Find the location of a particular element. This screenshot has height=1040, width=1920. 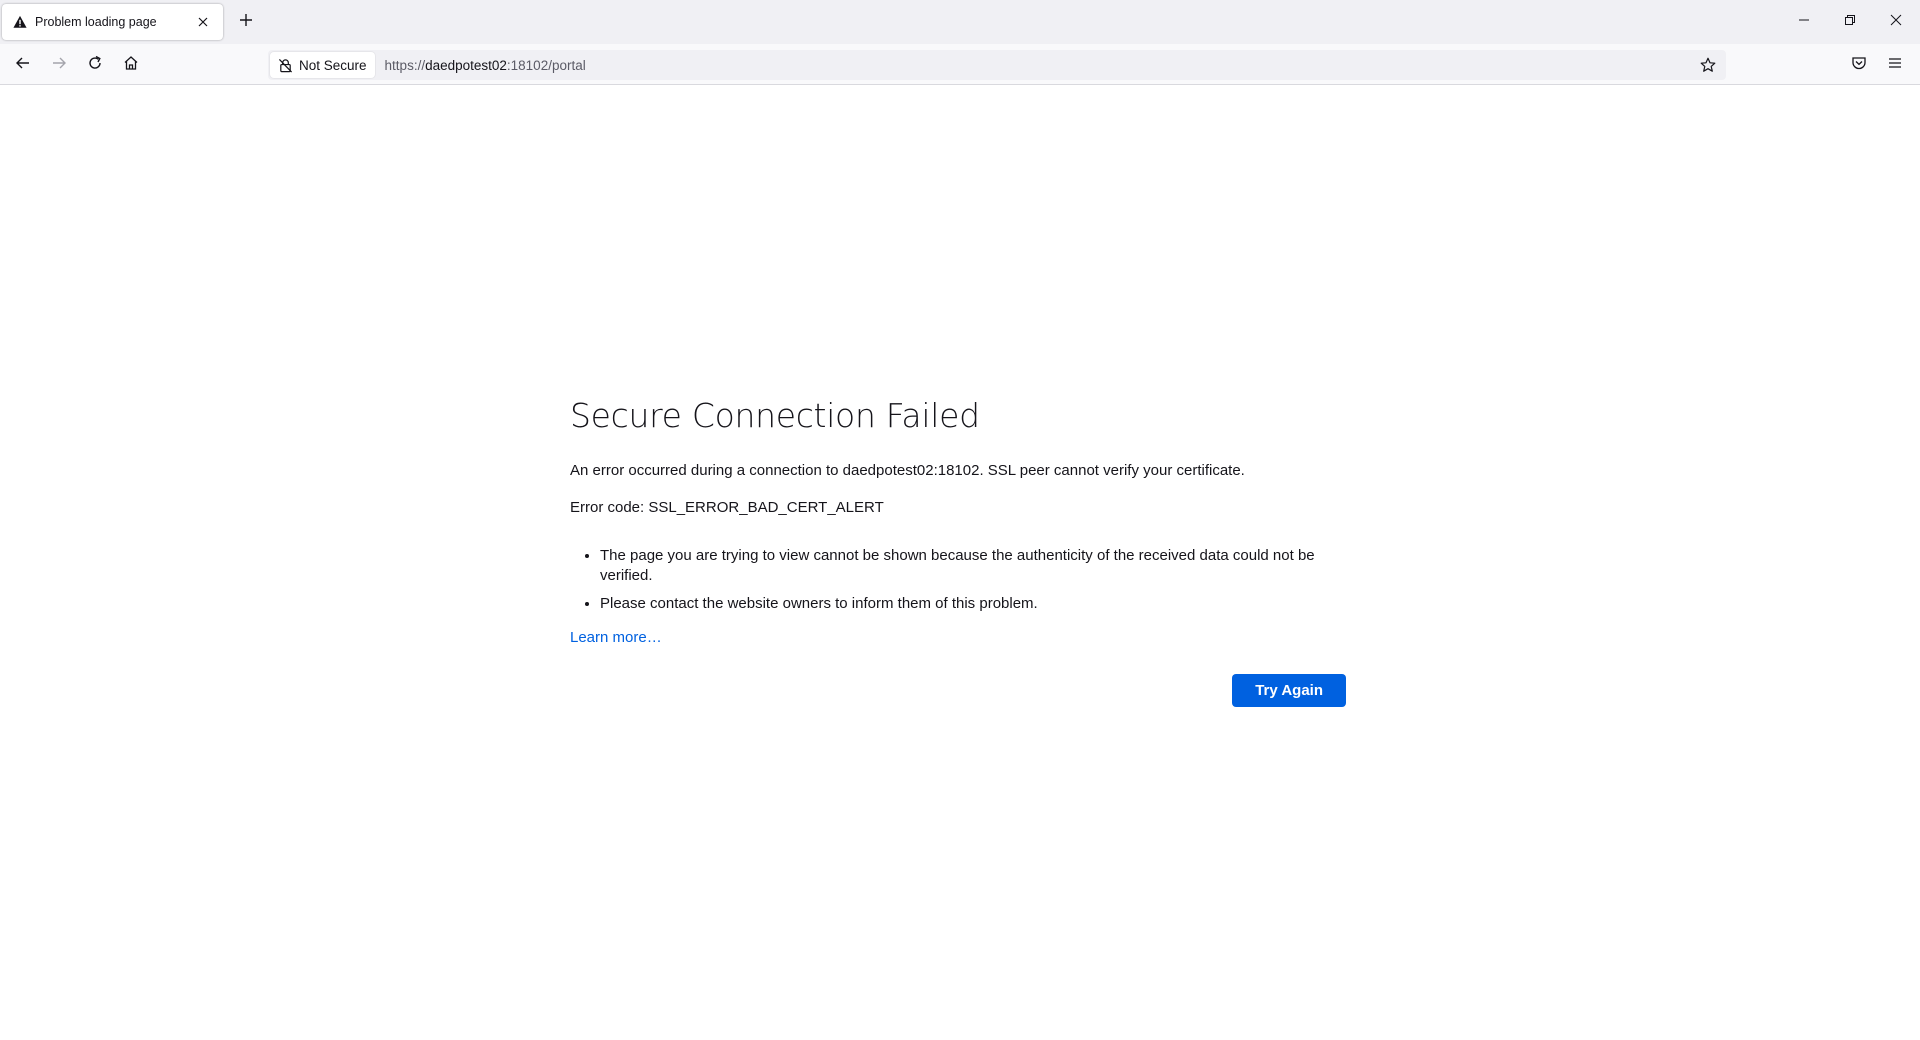

hamburger-menu-icon is located at coordinates (1895, 65).